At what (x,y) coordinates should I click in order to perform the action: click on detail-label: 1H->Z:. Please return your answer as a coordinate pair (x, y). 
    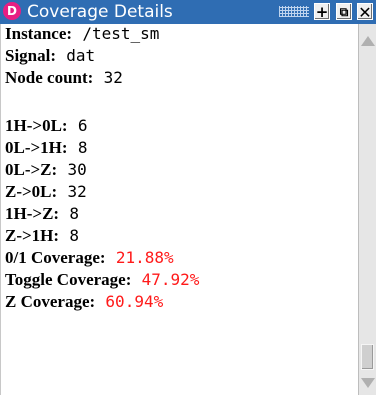
    Looking at the image, I should click on (32, 213).